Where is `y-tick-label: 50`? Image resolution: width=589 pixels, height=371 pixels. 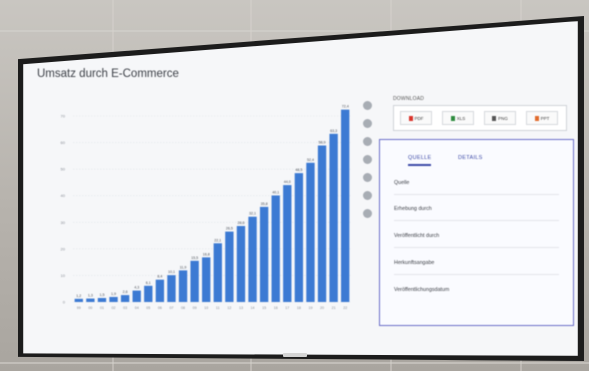 y-tick-label: 50 is located at coordinates (63, 169).